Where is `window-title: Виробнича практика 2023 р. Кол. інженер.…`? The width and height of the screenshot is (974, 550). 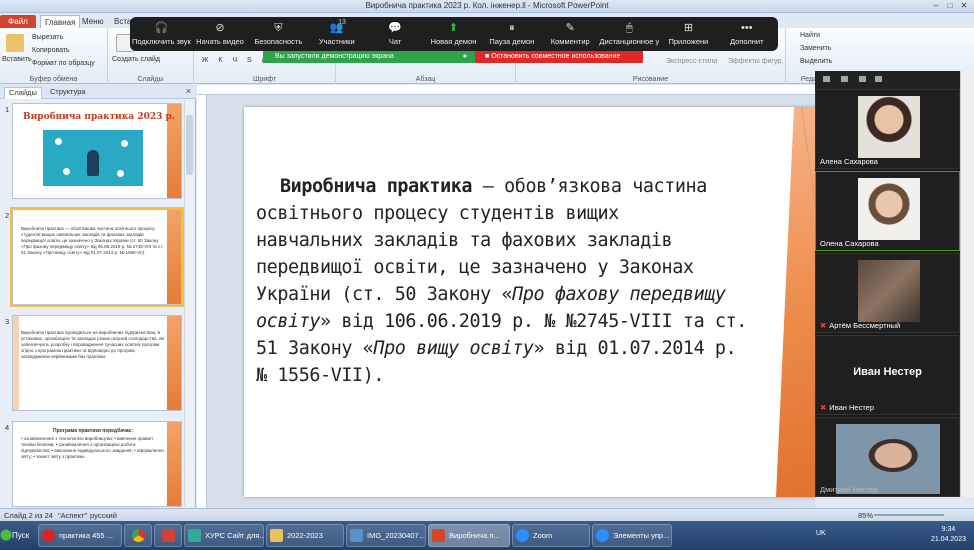
window-title: Виробнича практика 2023 р. Кол. інженер.… is located at coordinates (487, 5).